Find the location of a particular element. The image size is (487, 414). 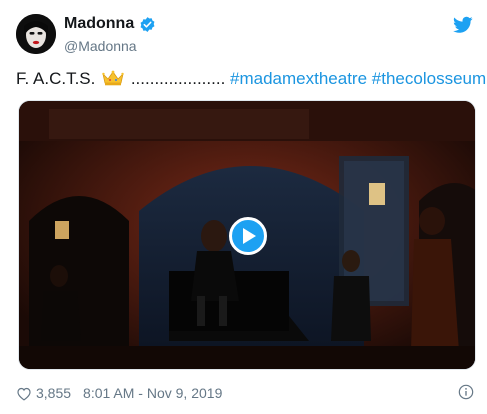

user-name-row: Madonna is located at coordinates (110, 24).